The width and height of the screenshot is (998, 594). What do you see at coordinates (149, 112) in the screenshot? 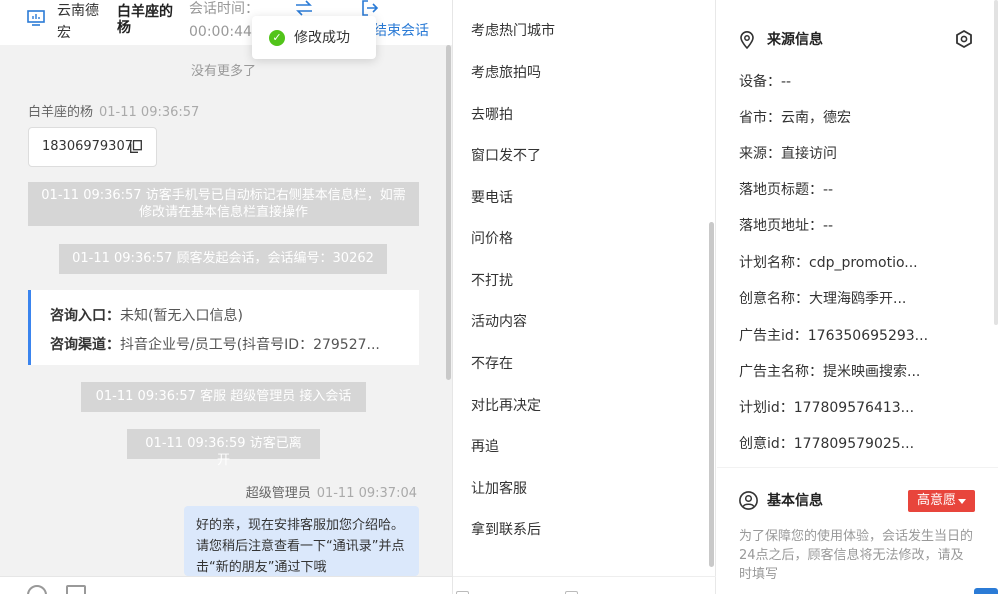
I see `visitor-message-time: 01-11 09:36:57` at bounding box center [149, 112].